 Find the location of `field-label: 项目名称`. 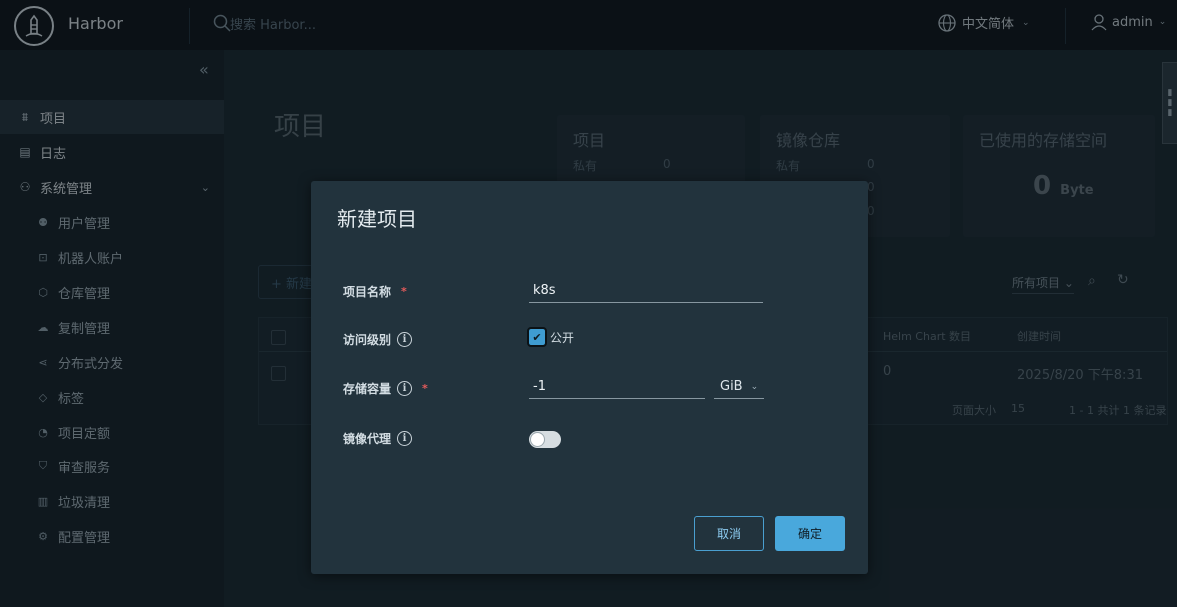

field-label: 项目名称 is located at coordinates (367, 292).